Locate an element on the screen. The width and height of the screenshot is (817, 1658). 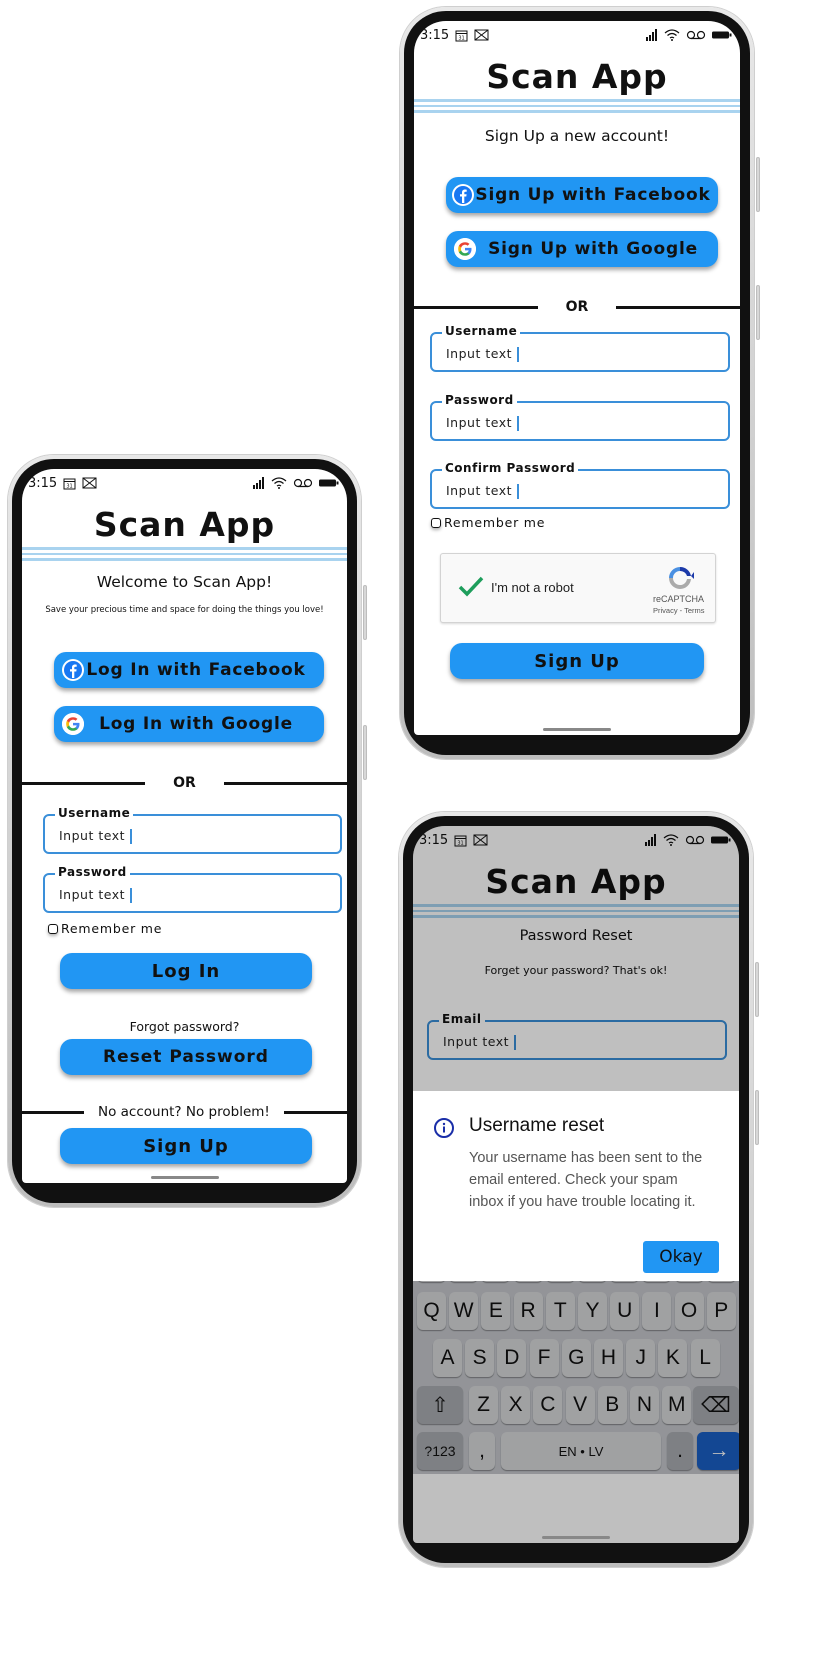
letter-key: X is located at coordinates (516, 1405).